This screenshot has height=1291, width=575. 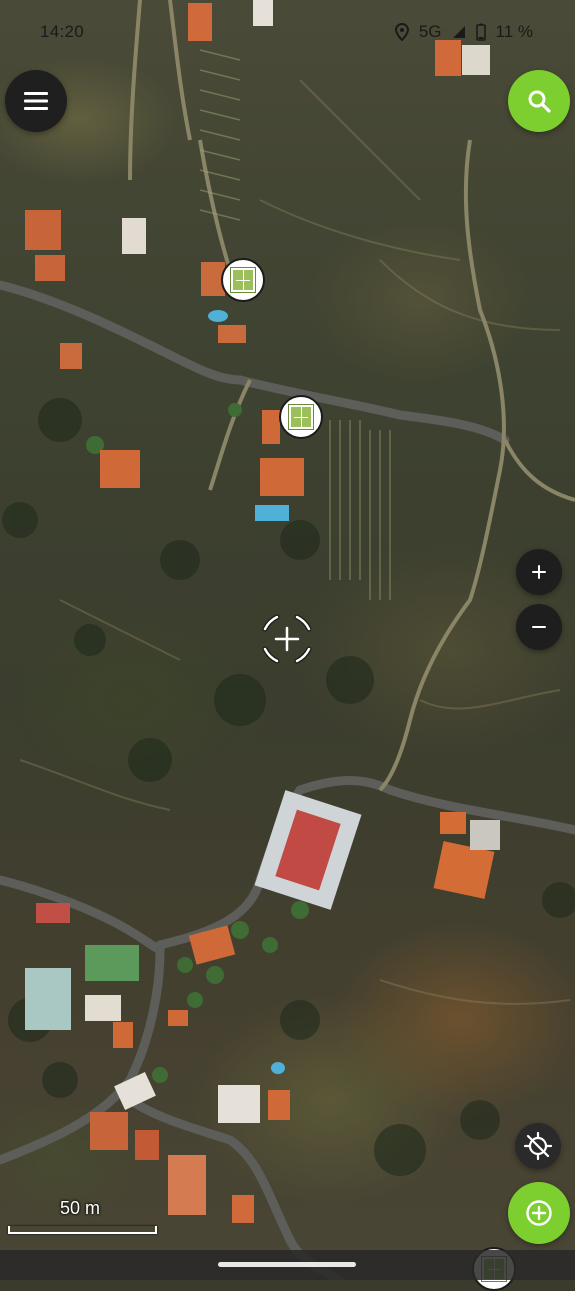 I want to click on gps-off-icon, so click(x=538, y=1146).